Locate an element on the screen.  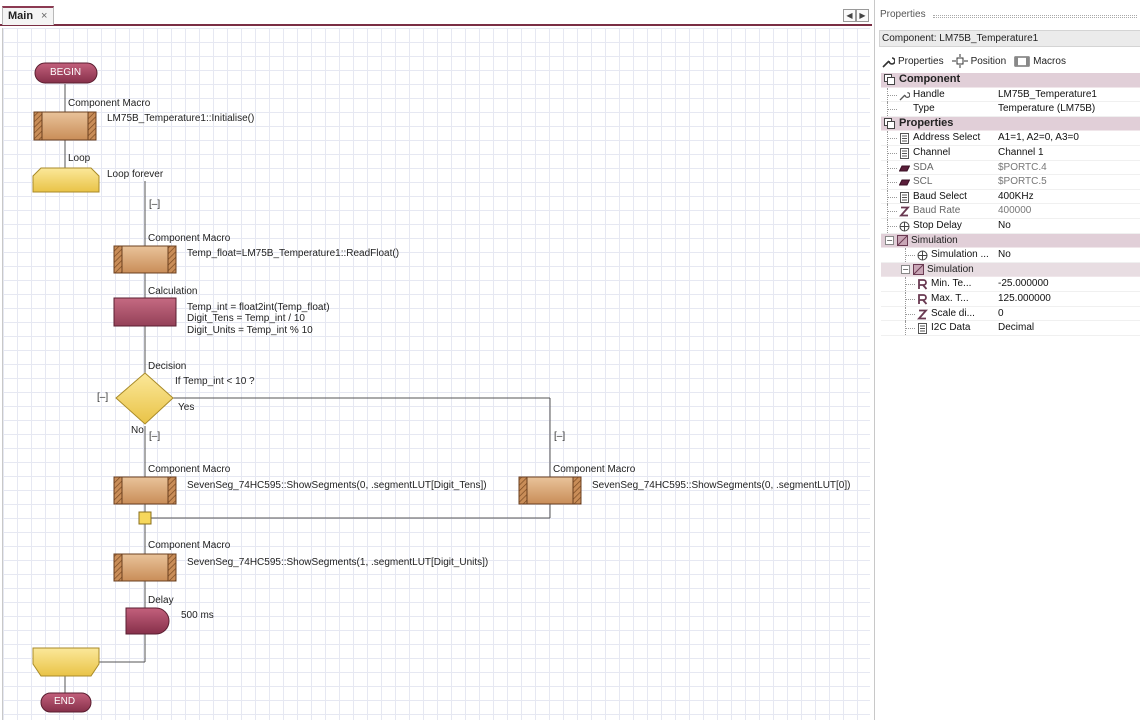
tab-macros: Macros is located at coordinates (1040, 61).